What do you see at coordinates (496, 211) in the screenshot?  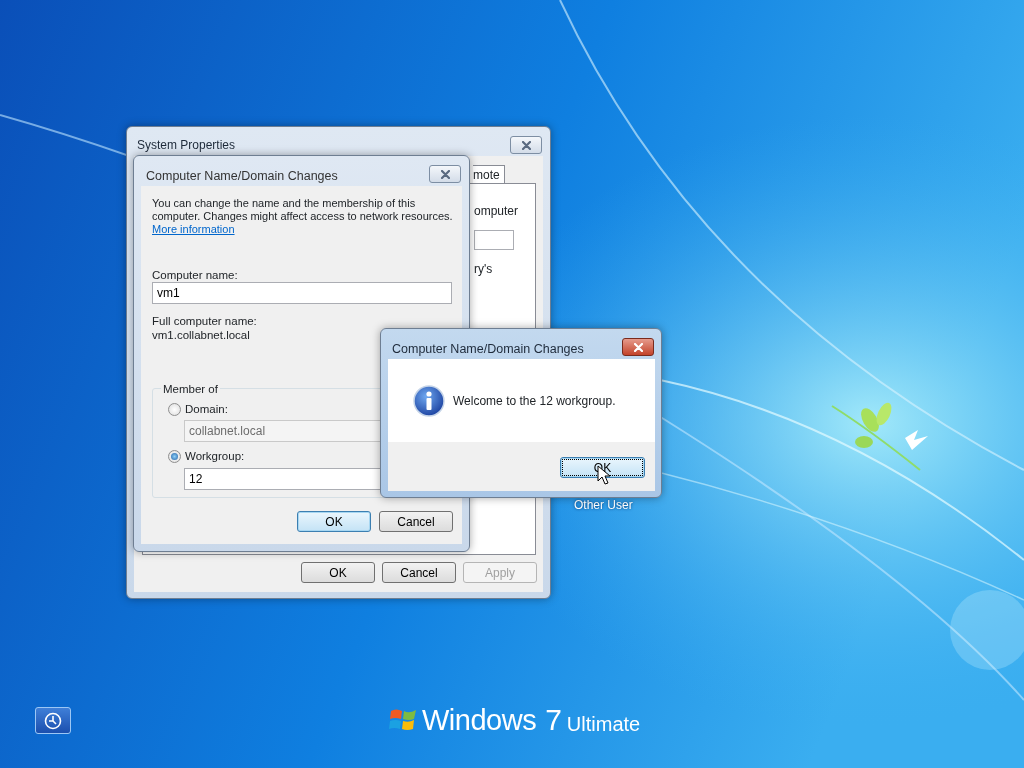 I see `label-text: omputer` at bounding box center [496, 211].